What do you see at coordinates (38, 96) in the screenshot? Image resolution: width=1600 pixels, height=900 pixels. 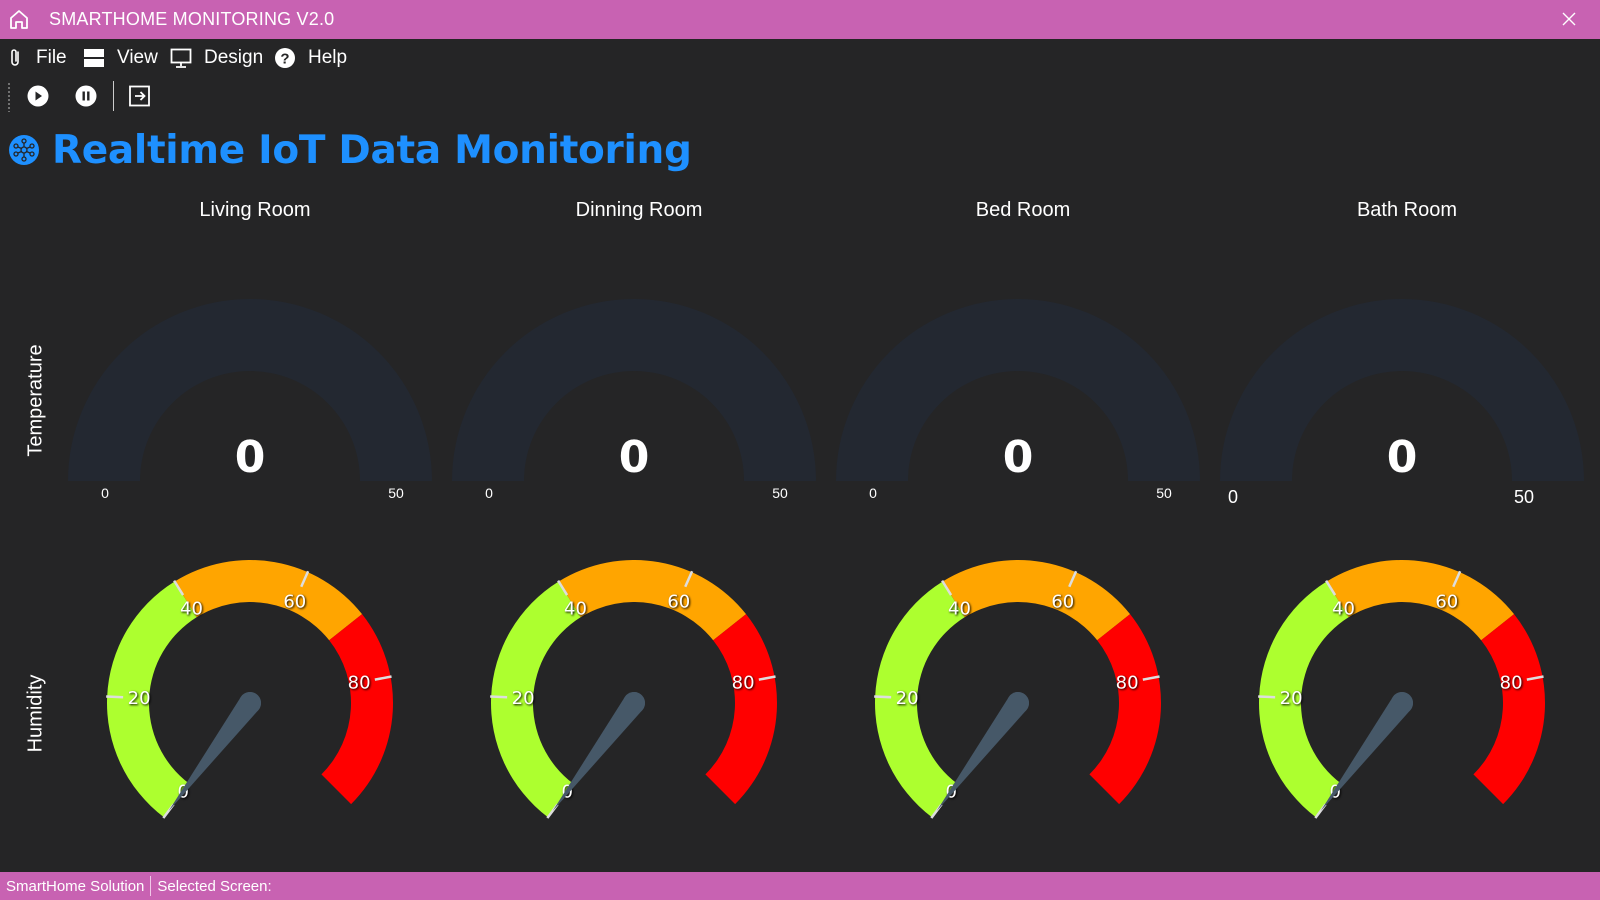 I see `play-icon` at bounding box center [38, 96].